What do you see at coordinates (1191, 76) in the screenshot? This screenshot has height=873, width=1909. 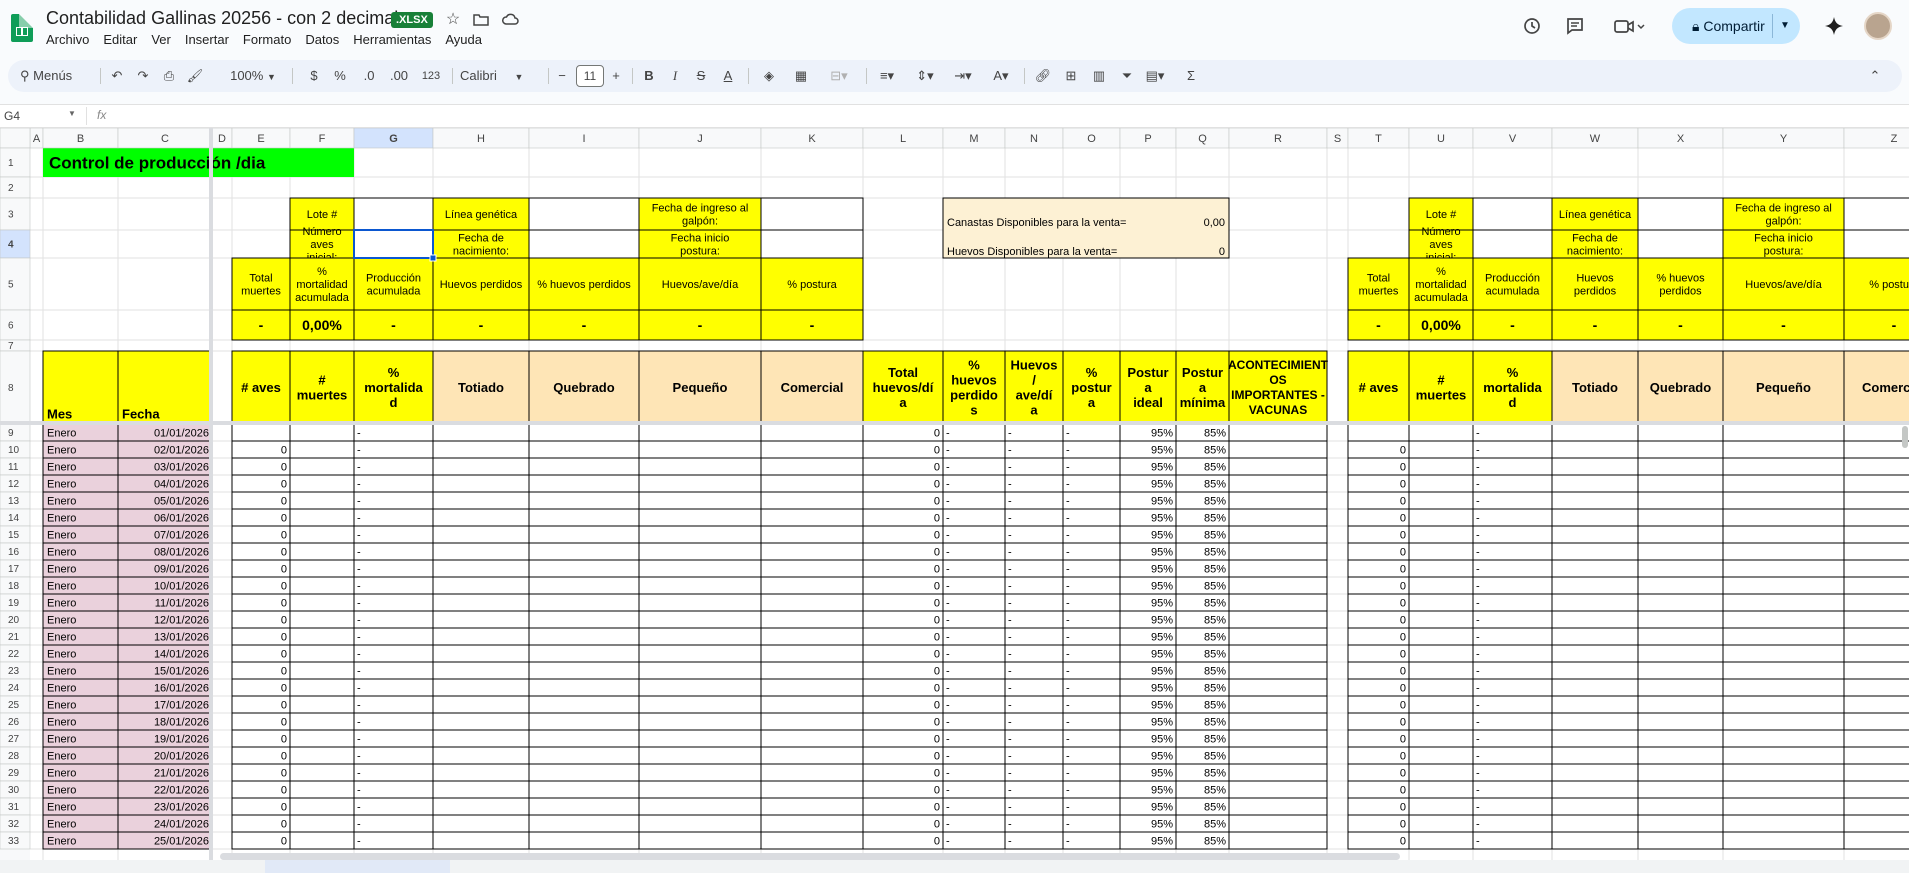 I see `functions-icon: Σ` at bounding box center [1191, 76].